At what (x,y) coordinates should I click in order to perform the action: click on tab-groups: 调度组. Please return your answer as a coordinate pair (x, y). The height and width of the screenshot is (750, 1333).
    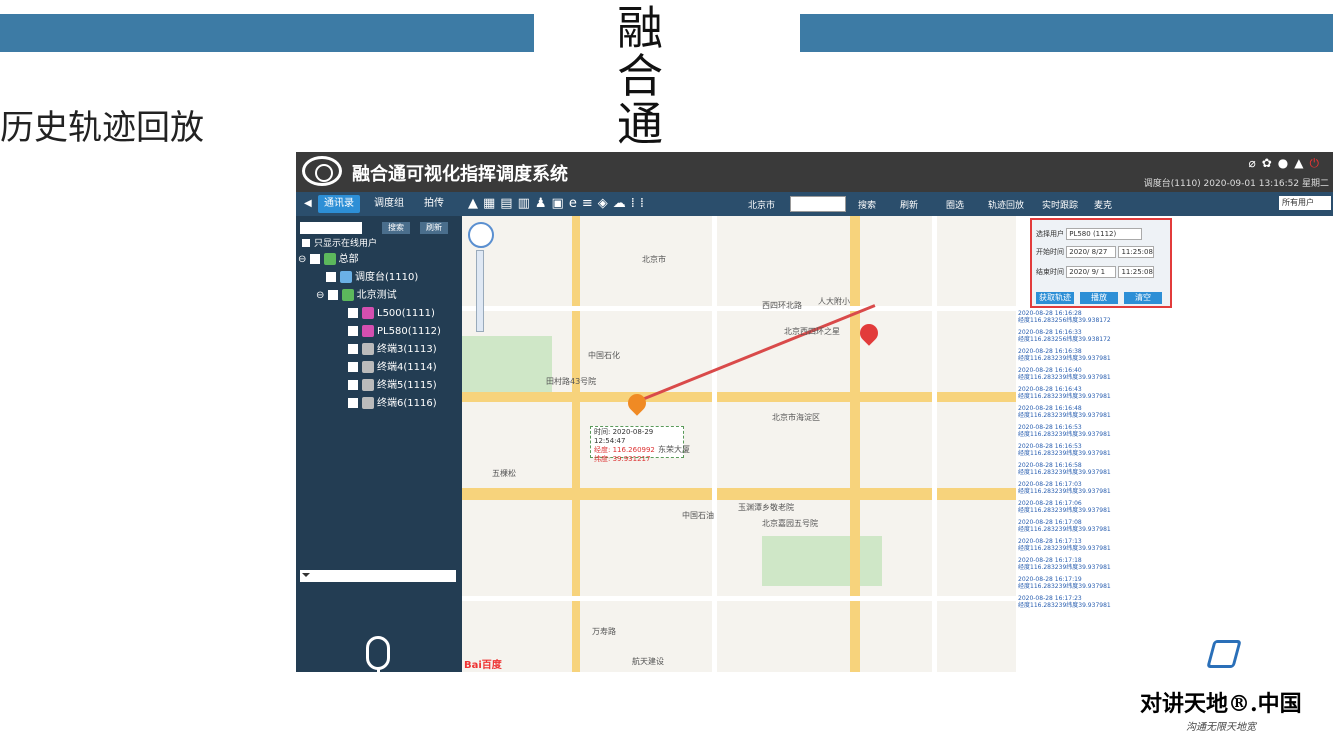
    Looking at the image, I should click on (389, 204).